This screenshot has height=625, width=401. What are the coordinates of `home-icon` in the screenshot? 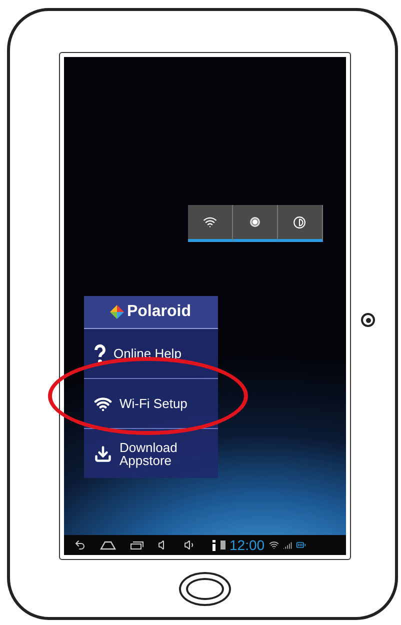 It's located at (108, 545).